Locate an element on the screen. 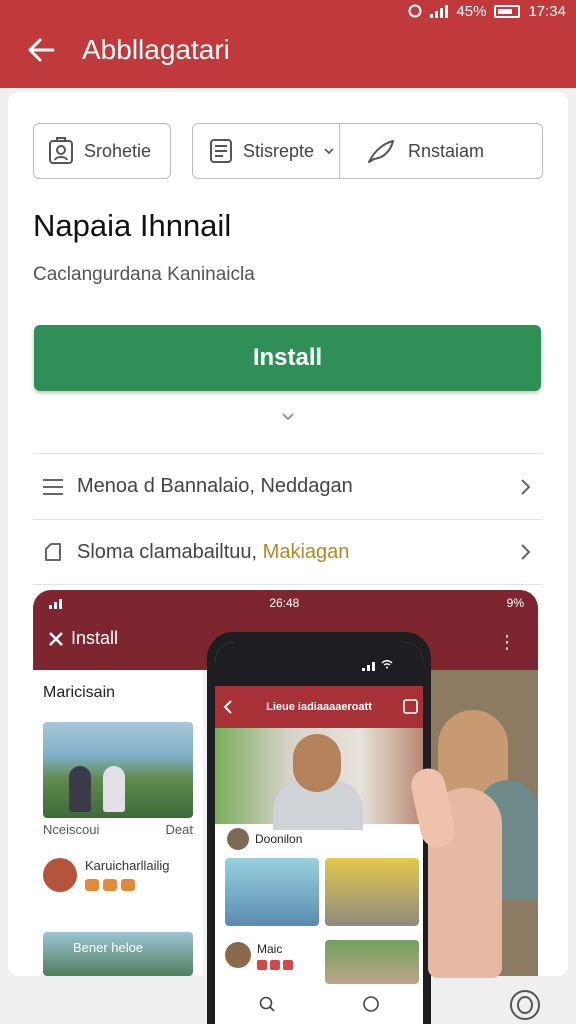 This screenshot has height=1024, width=576. clock: 17:34 is located at coordinates (547, 11).